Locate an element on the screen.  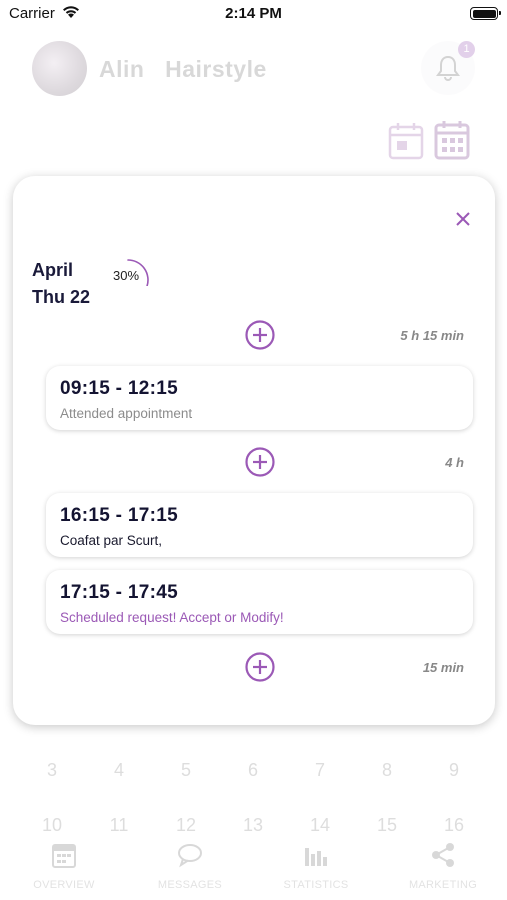
date-month: April is located at coordinates (53, 270).